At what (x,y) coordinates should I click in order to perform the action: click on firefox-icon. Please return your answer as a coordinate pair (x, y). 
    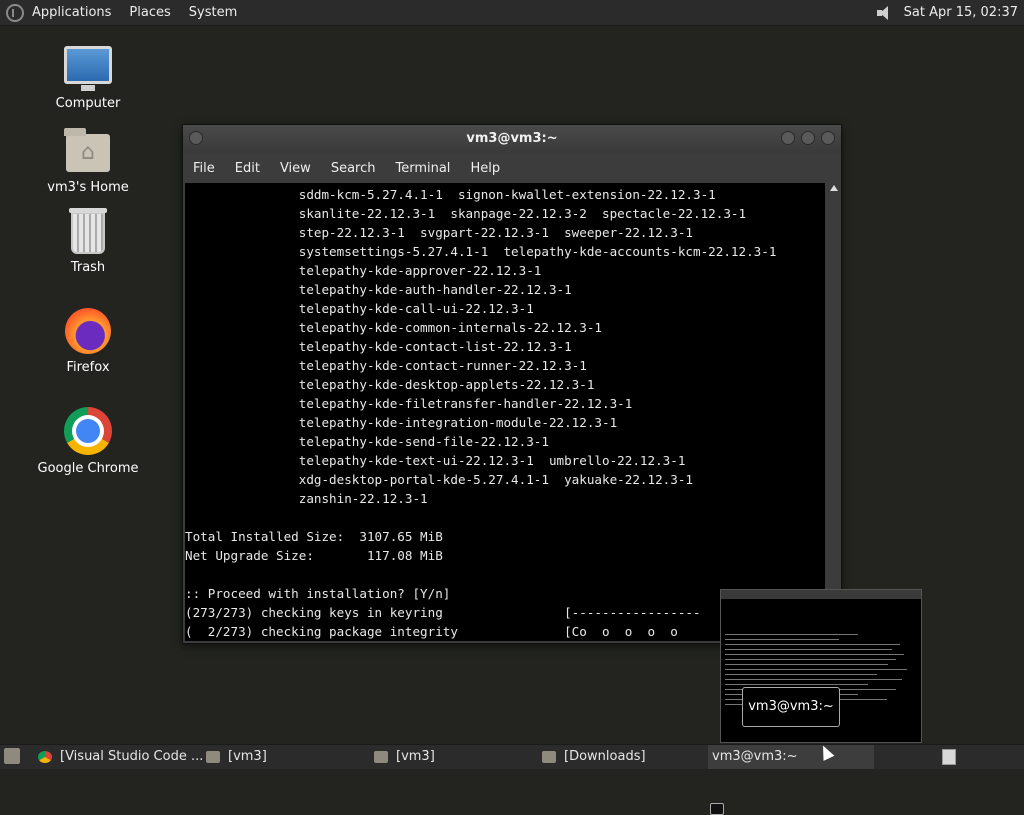
    Looking at the image, I should click on (88, 331).